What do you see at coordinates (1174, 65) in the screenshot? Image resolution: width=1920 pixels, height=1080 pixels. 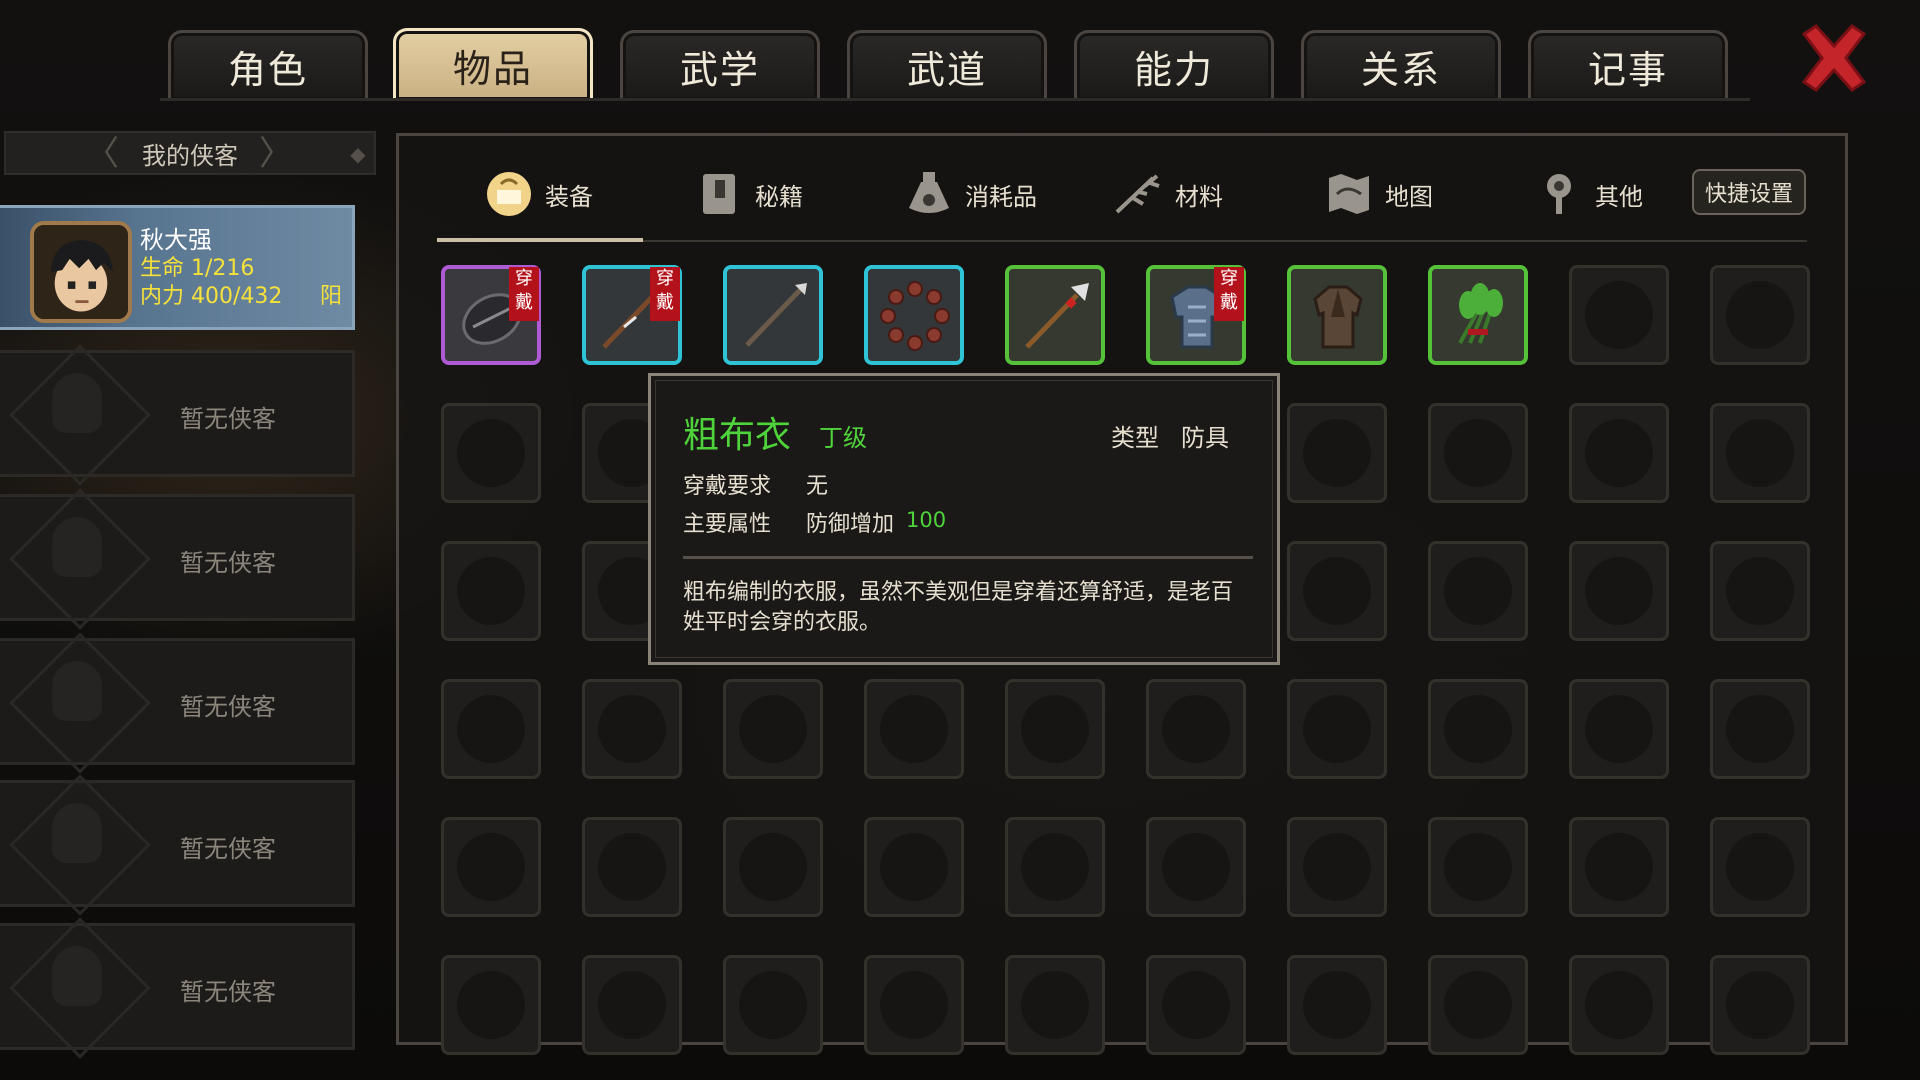 I see `tab-abilities: 能力` at bounding box center [1174, 65].